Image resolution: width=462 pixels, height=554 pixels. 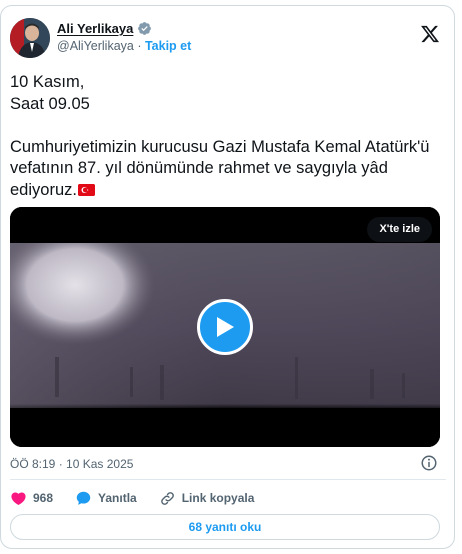 I want to click on read-replies-button: 68 yanıtı oku, so click(x=225, y=527).